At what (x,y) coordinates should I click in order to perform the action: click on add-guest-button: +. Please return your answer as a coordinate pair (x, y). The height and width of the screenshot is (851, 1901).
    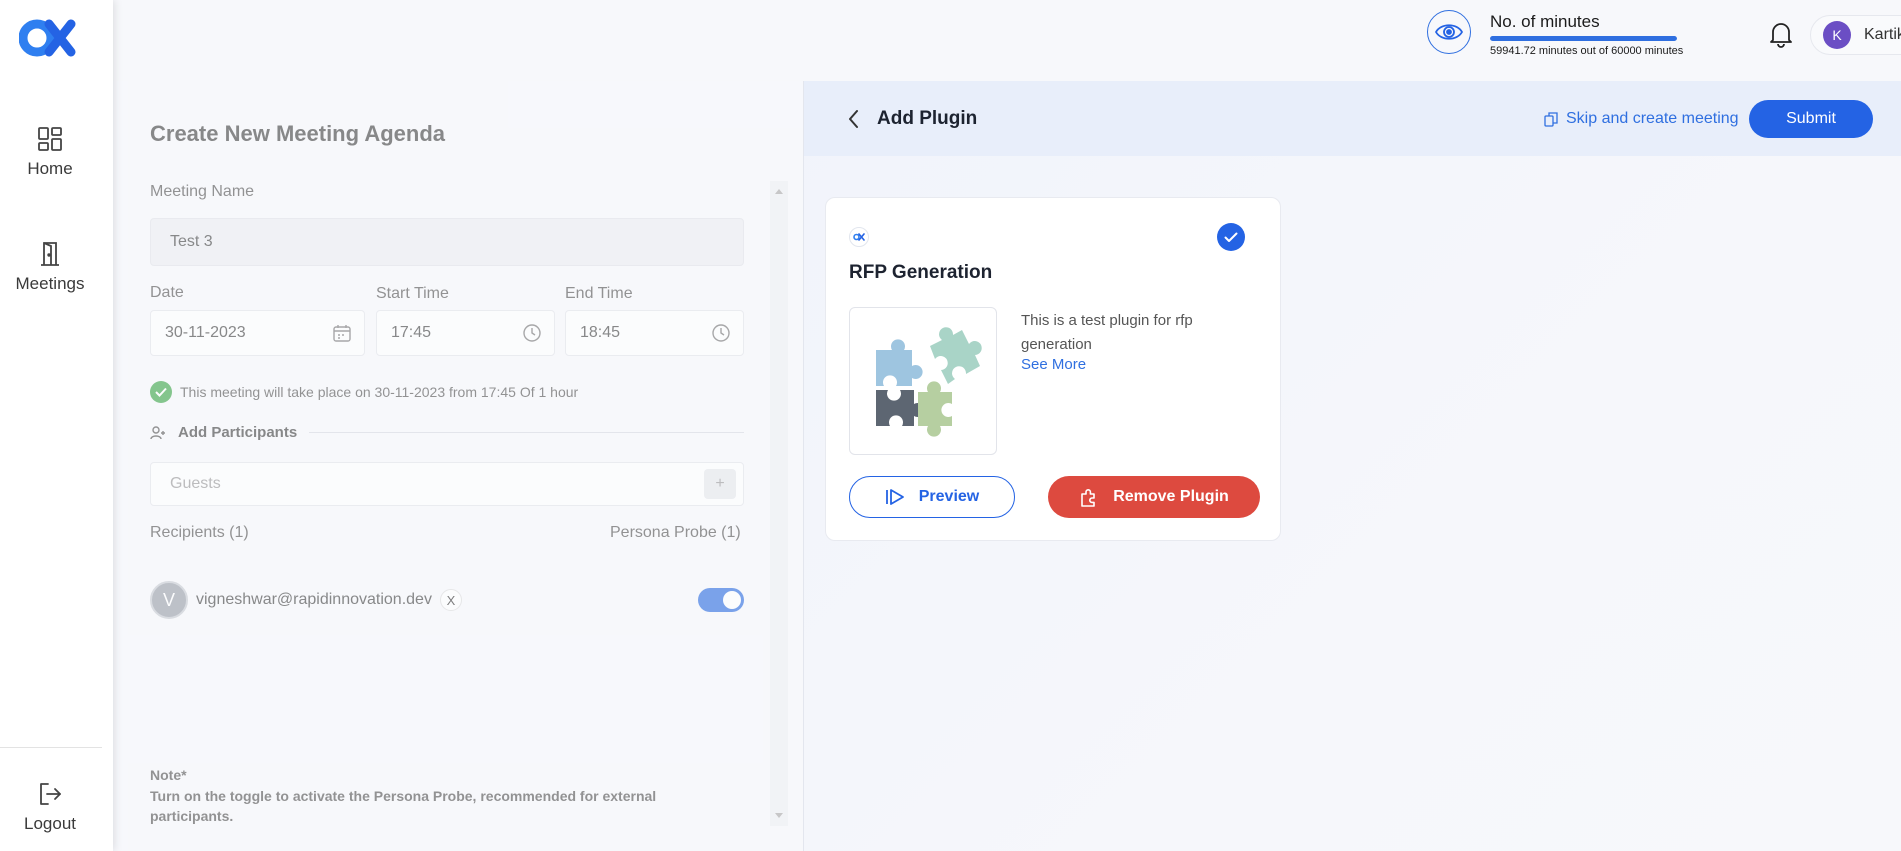
    Looking at the image, I should click on (720, 484).